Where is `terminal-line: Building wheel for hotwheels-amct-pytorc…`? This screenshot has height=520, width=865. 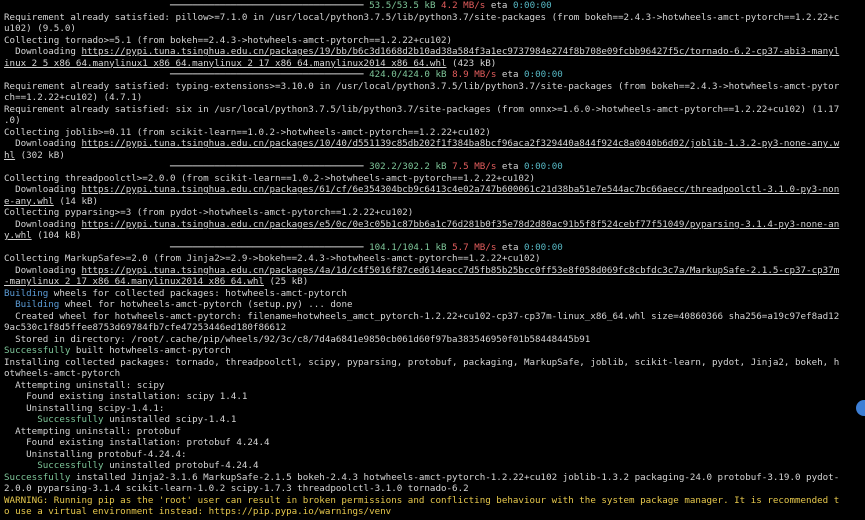
terminal-line: Building wheel for hotwheels-amct-pytorc… is located at coordinates (432, 305).